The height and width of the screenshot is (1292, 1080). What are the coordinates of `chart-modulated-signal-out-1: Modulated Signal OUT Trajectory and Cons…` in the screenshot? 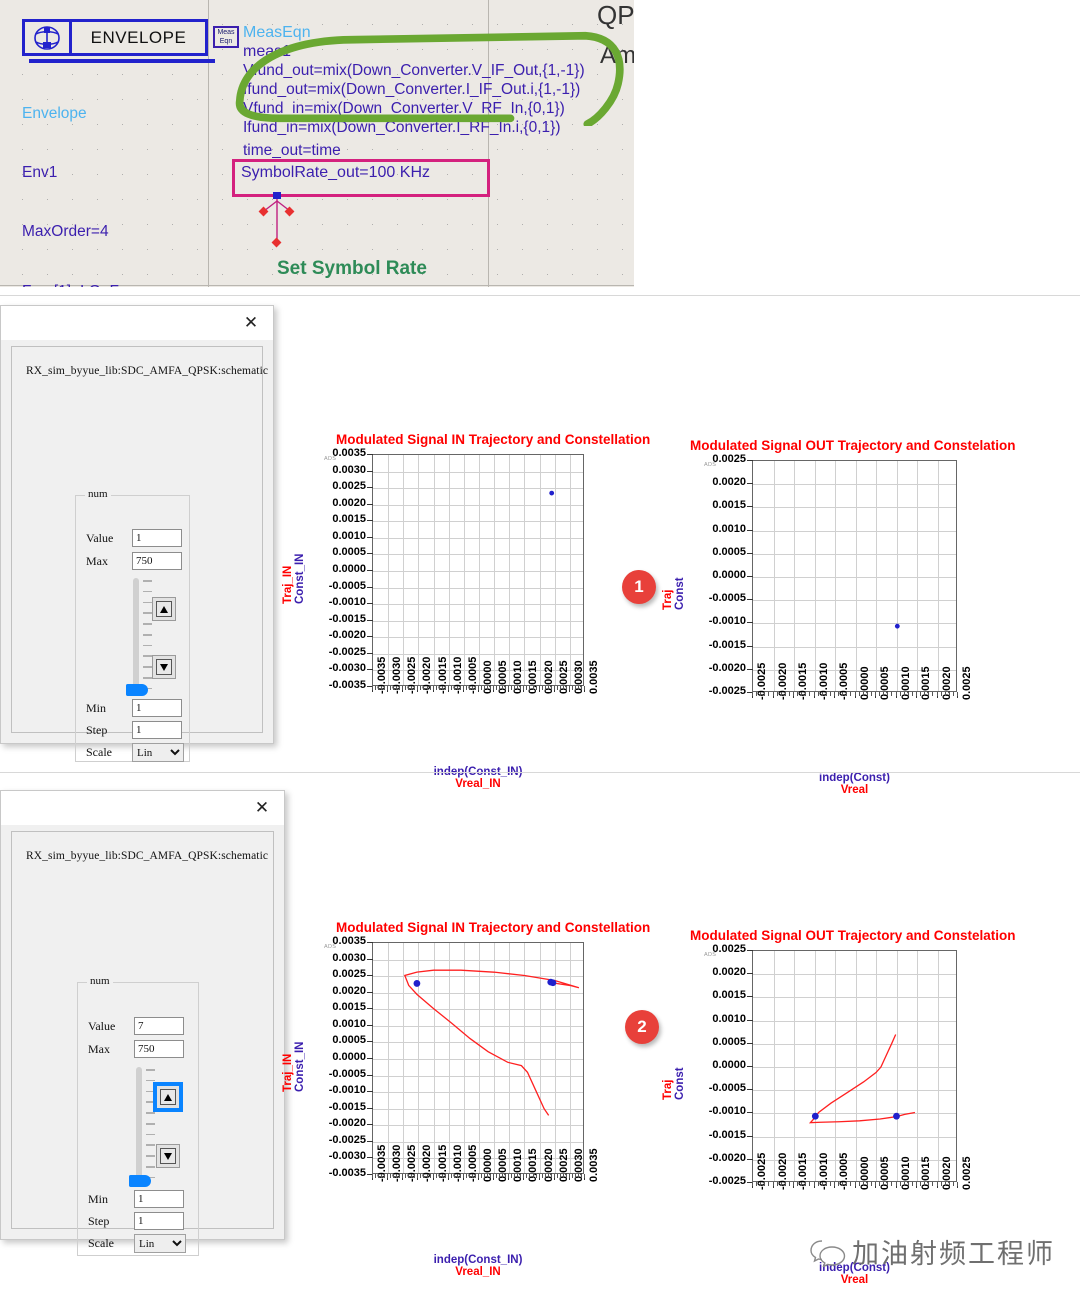 It's located at (839, 617).